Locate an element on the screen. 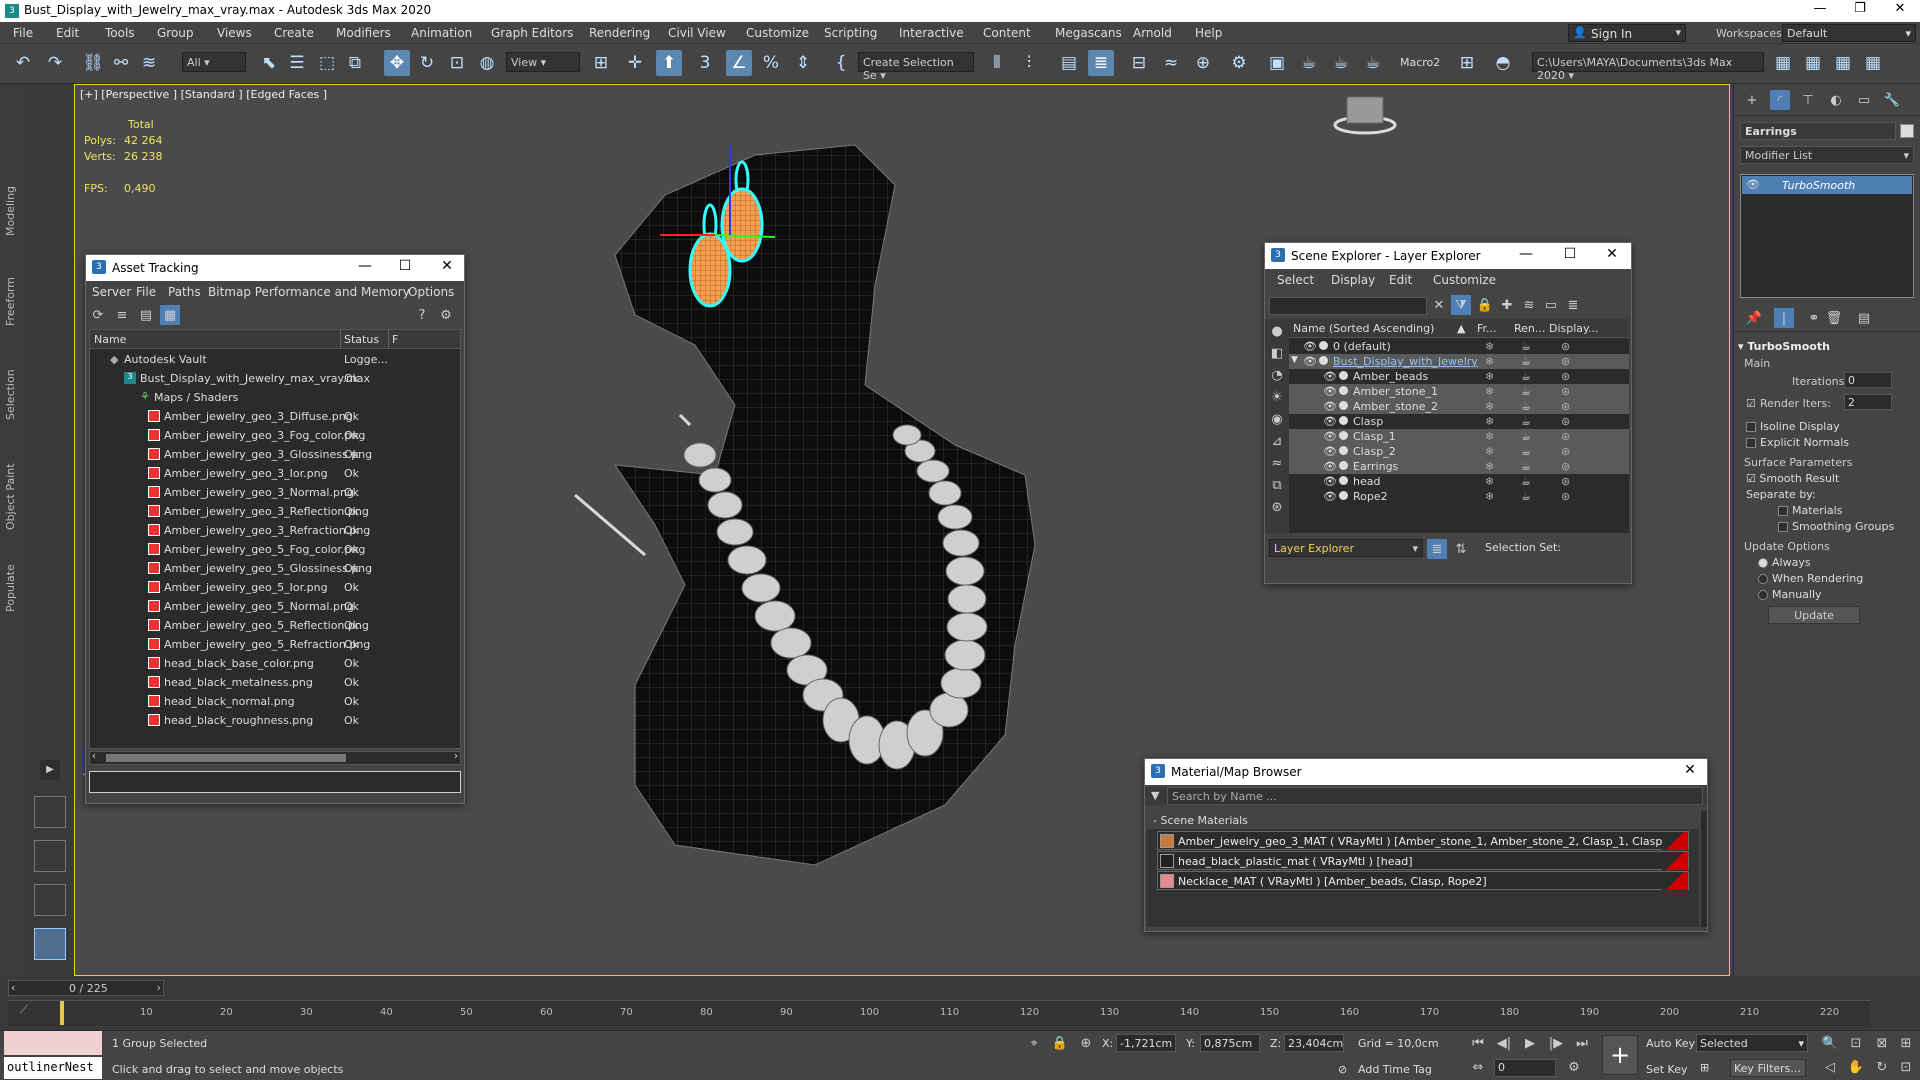  menu-item: Edit is located at coordinates (67, 33).